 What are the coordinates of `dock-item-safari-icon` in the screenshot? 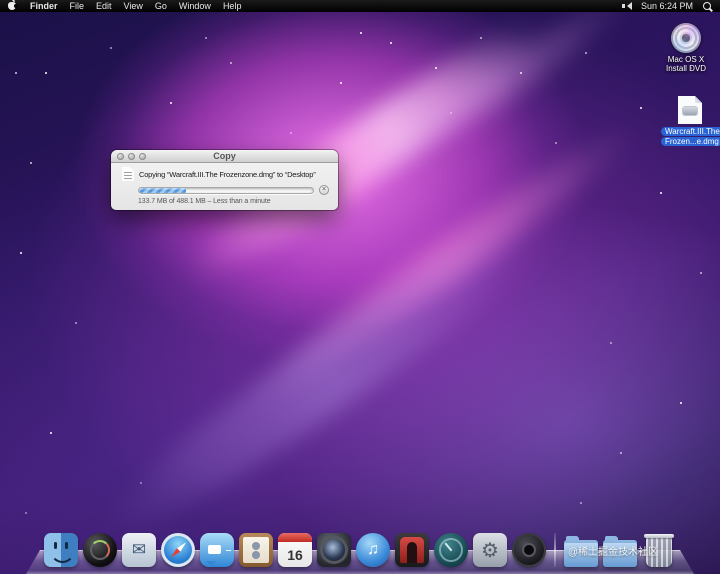 It's located at (178, 550).